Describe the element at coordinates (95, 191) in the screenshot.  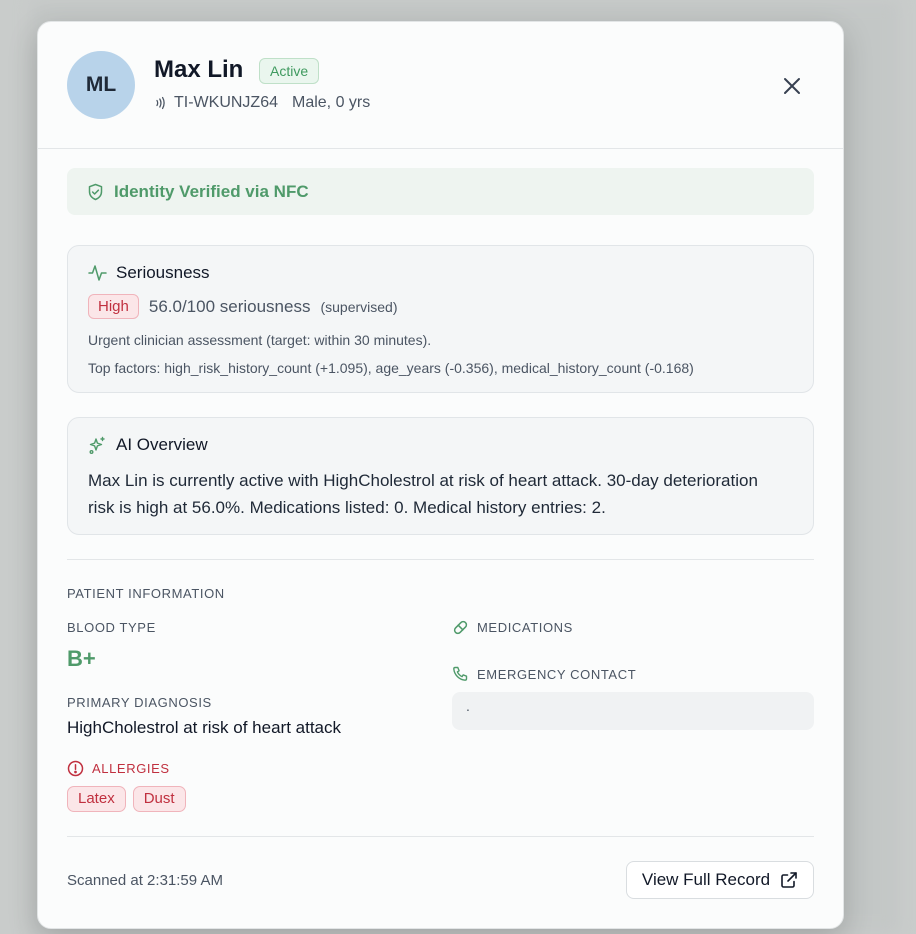
I see `shield-check-icon` at that location.